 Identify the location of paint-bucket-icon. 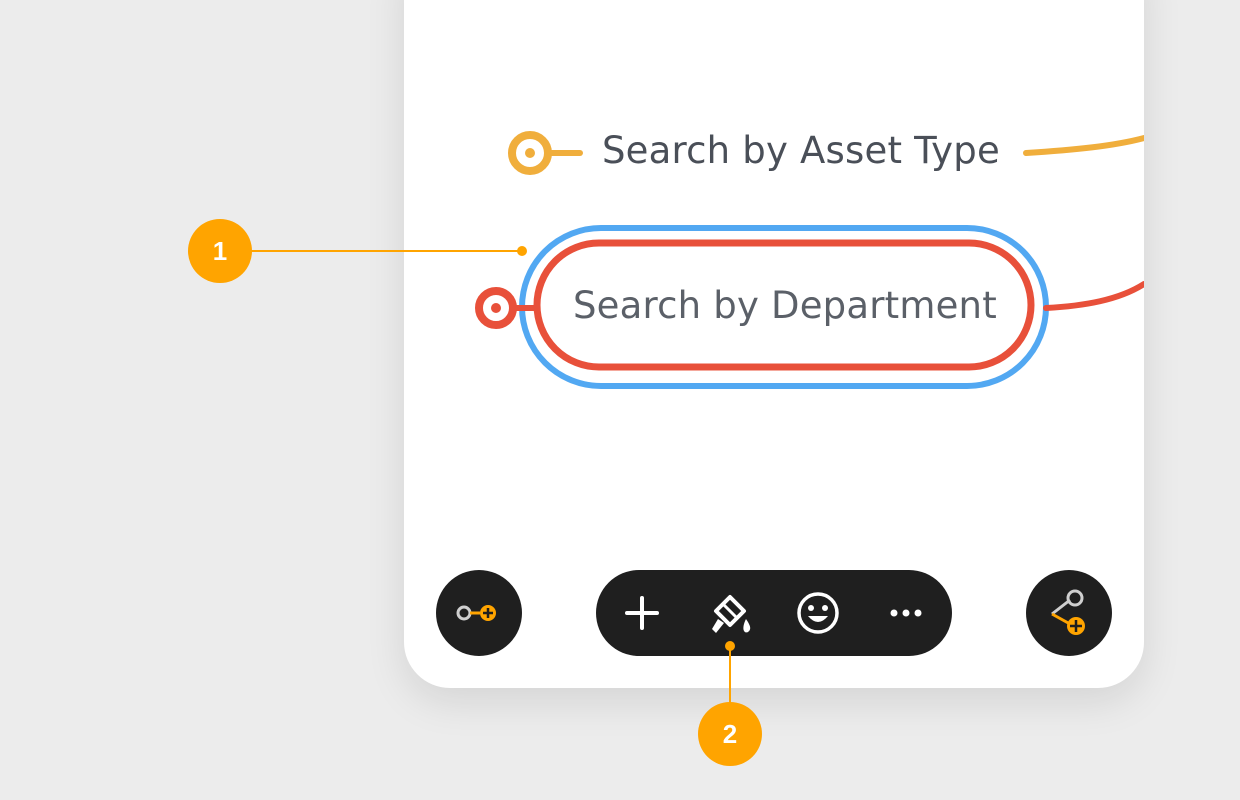
(731, 614).